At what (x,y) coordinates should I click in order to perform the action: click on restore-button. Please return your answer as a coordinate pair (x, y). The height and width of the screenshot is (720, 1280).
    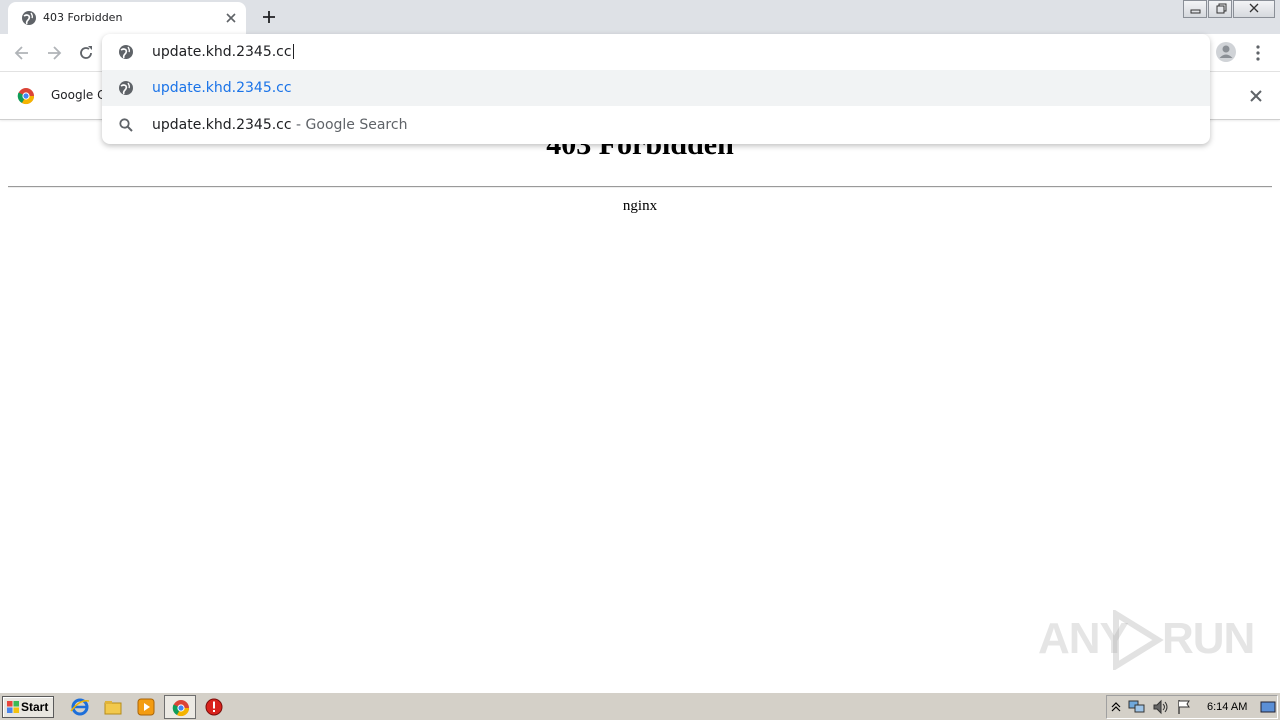
    Looking at the image, I should click on (1220, 9).